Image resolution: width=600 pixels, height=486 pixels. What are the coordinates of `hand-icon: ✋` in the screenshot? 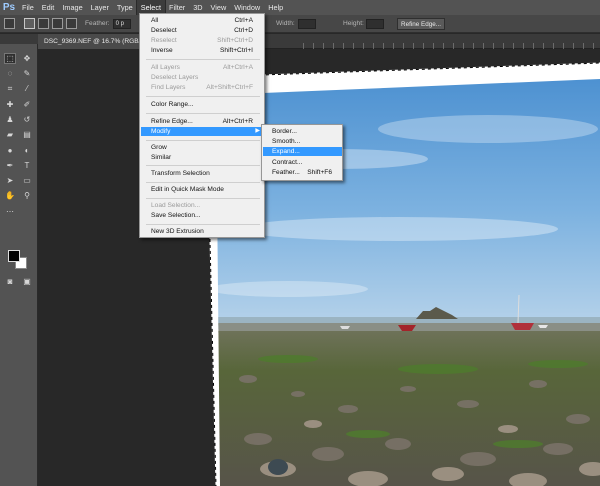 It's located at (10, 195).